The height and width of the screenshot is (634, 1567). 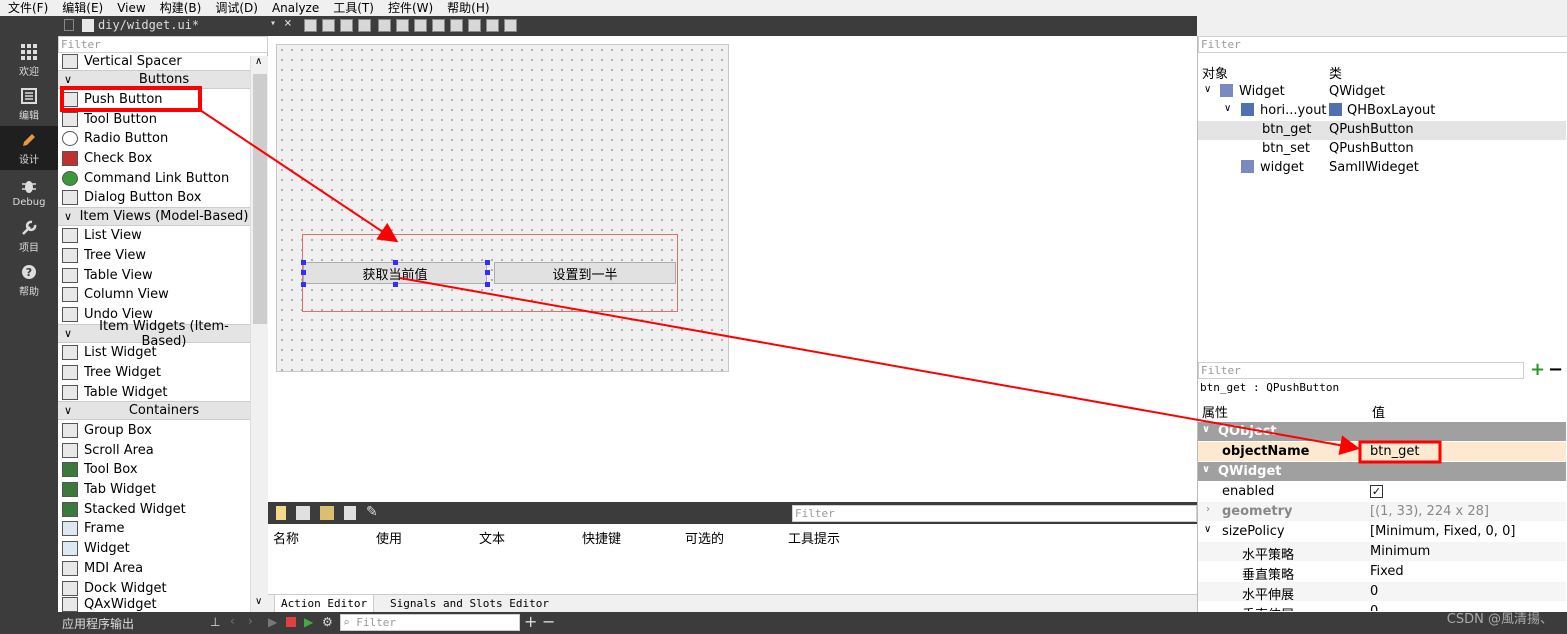 I want to click on menu-build: 构建(B), so click(x=180, y=8).